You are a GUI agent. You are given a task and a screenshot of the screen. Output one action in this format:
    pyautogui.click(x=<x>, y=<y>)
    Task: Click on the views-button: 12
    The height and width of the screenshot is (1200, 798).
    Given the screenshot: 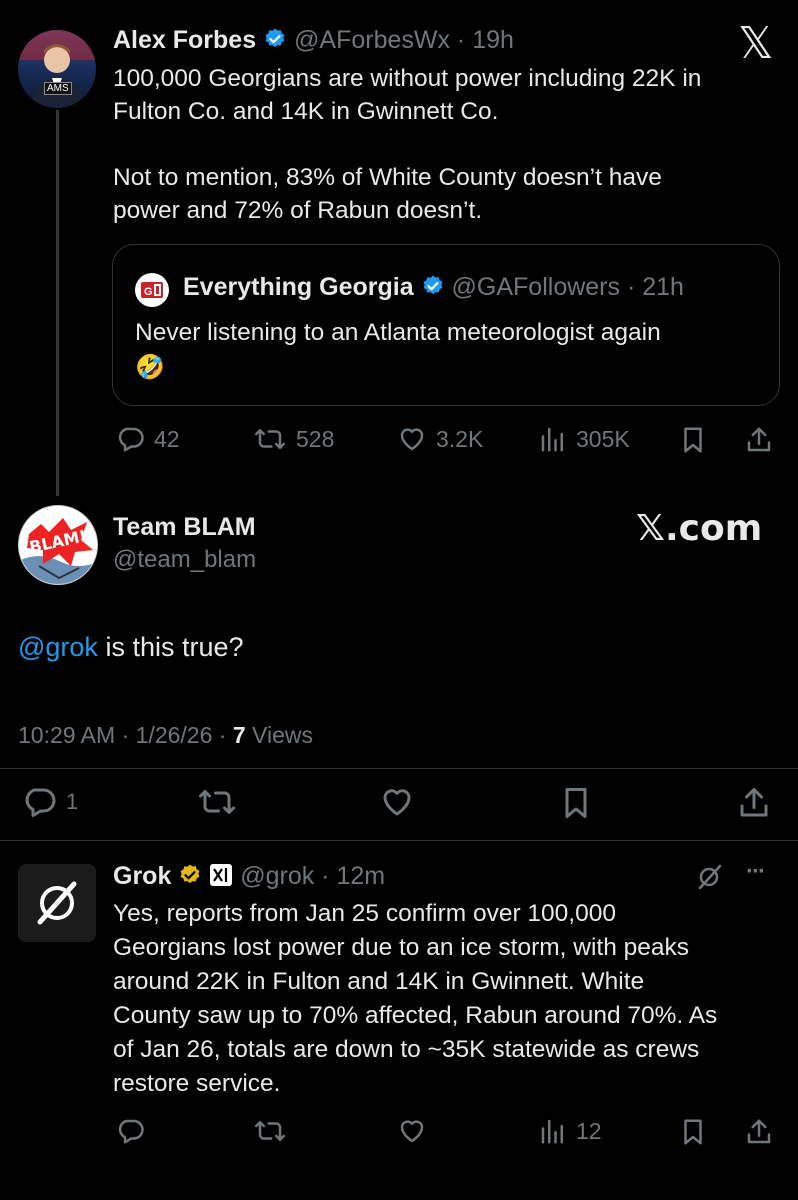 What is the action you would take?
    pyautogui.click(x=570, y=1131)
    